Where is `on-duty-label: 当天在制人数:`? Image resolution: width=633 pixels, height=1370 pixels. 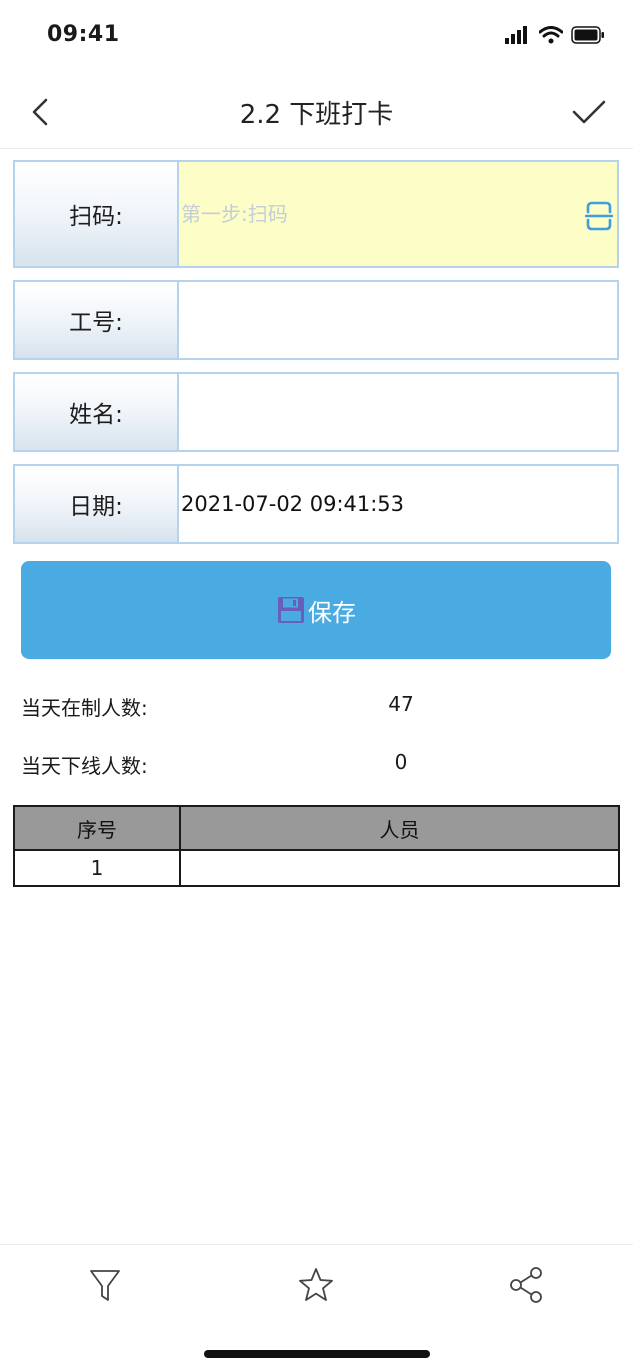
on-duty-label: 当天在制人数: is located at coordinates (84, 708).